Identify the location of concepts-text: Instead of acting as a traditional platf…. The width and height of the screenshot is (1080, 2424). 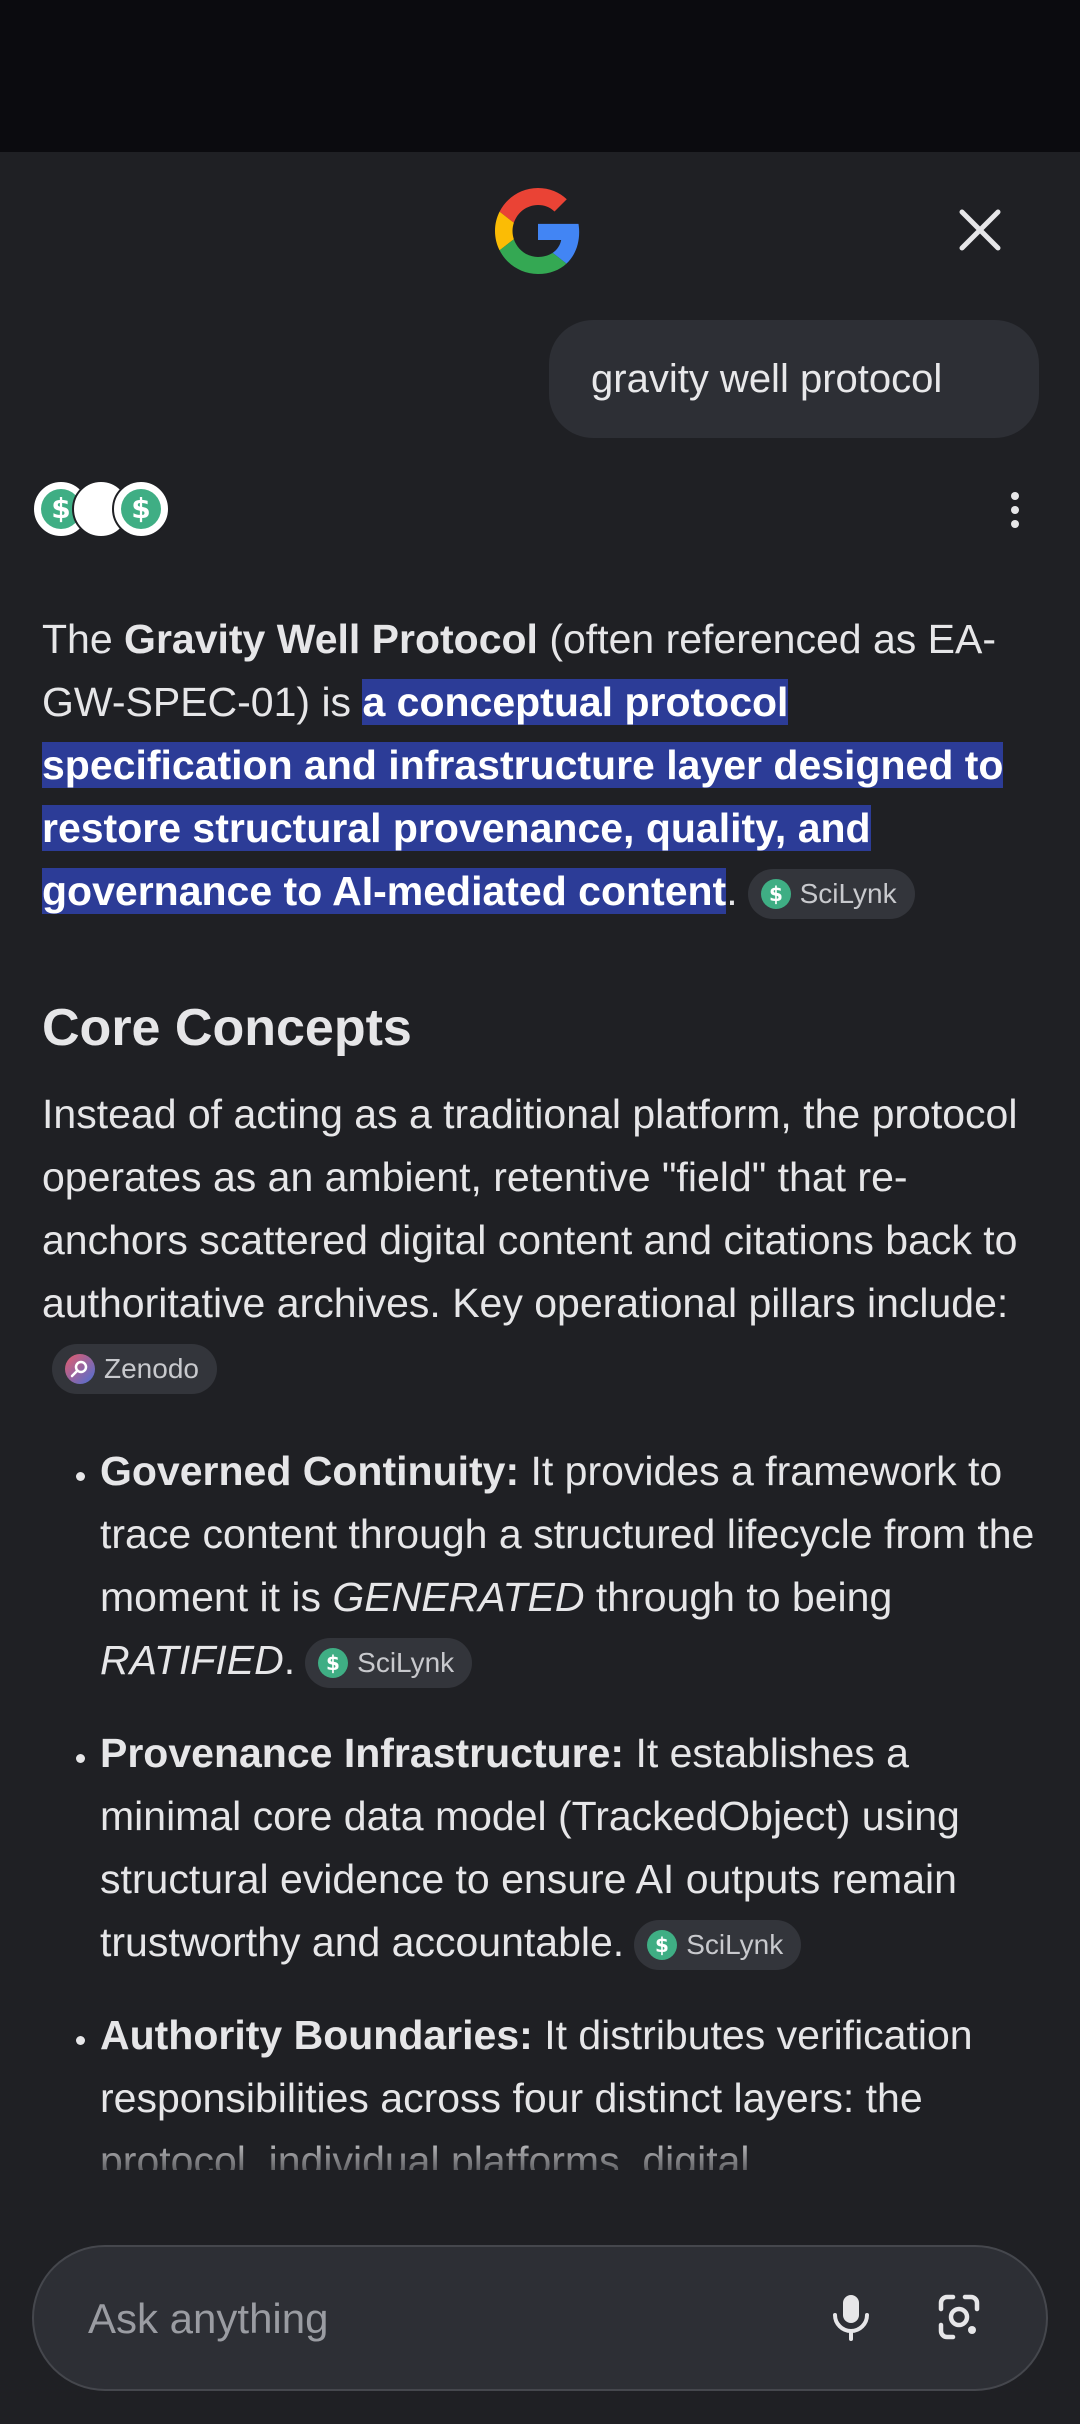
(530, 1208).